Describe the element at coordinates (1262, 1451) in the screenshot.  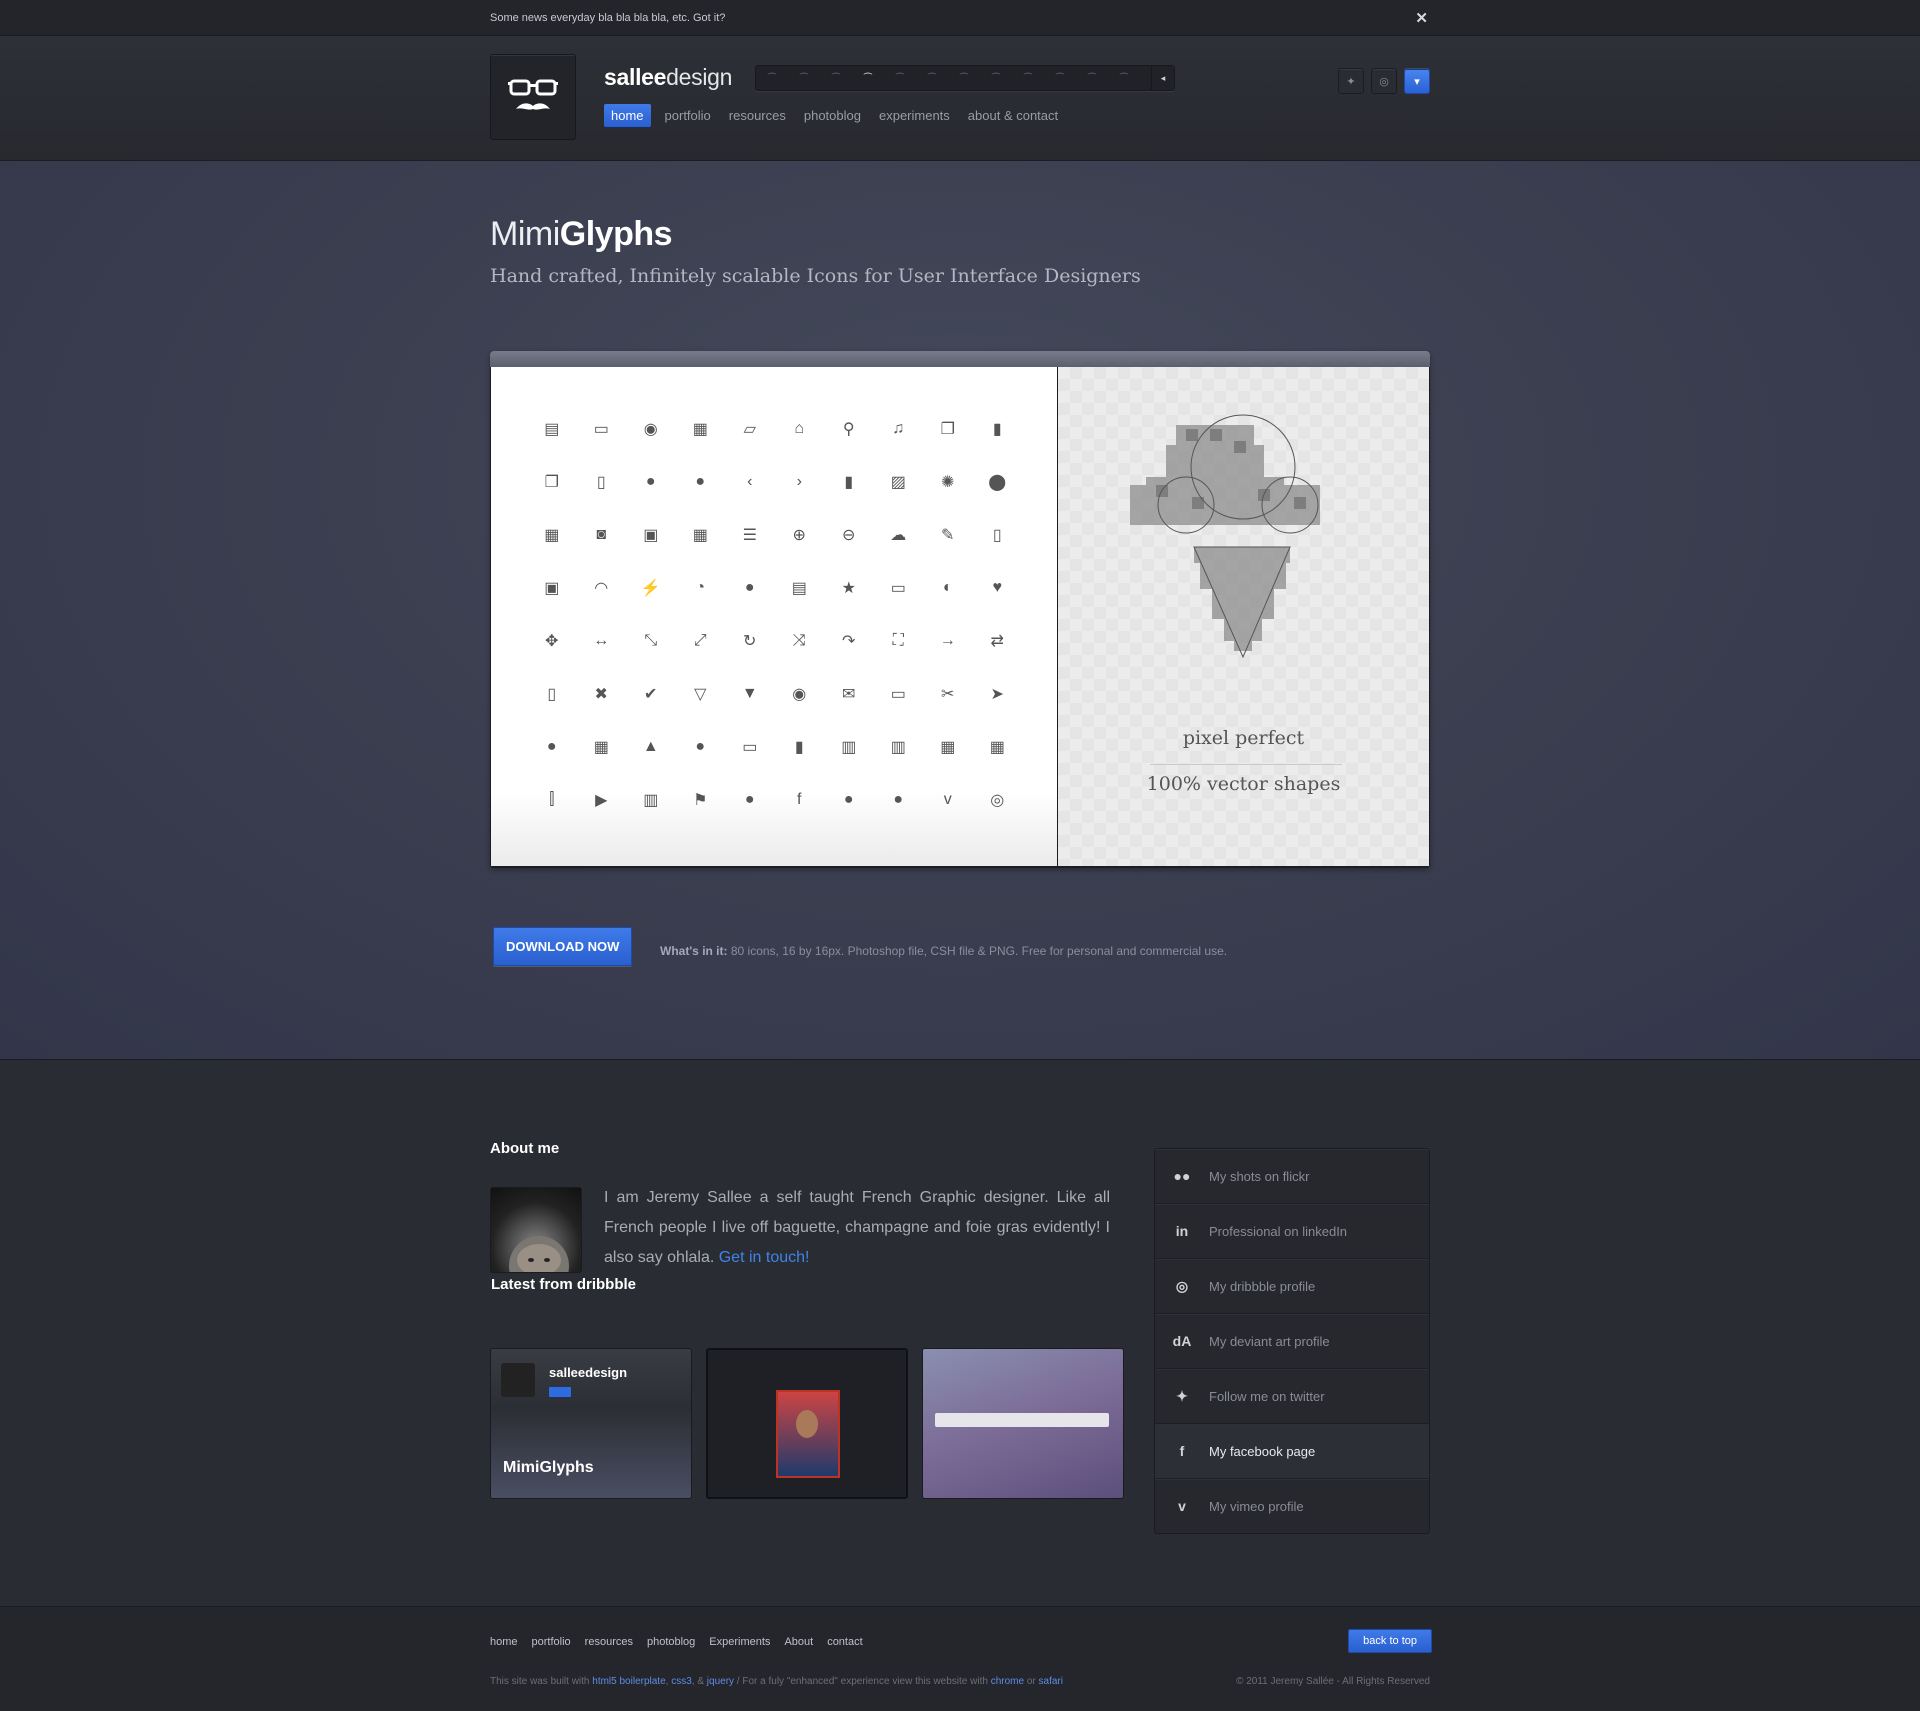
I see `social-label: My facebook page` at that location.